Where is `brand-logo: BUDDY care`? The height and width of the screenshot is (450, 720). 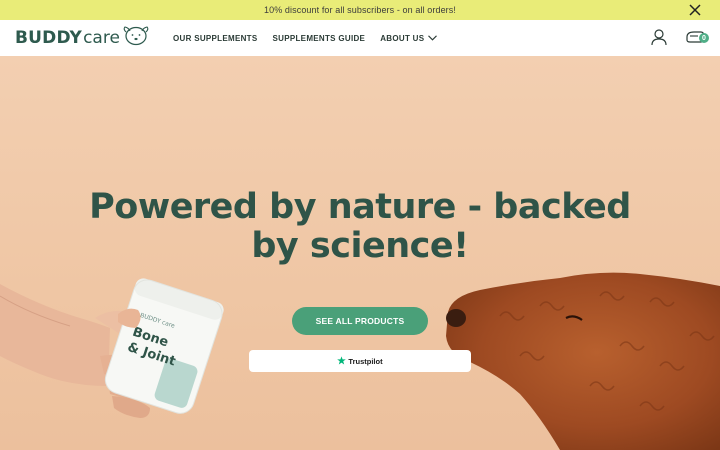 brand-logo: BUDDY care is located at coordinates (82, 38).